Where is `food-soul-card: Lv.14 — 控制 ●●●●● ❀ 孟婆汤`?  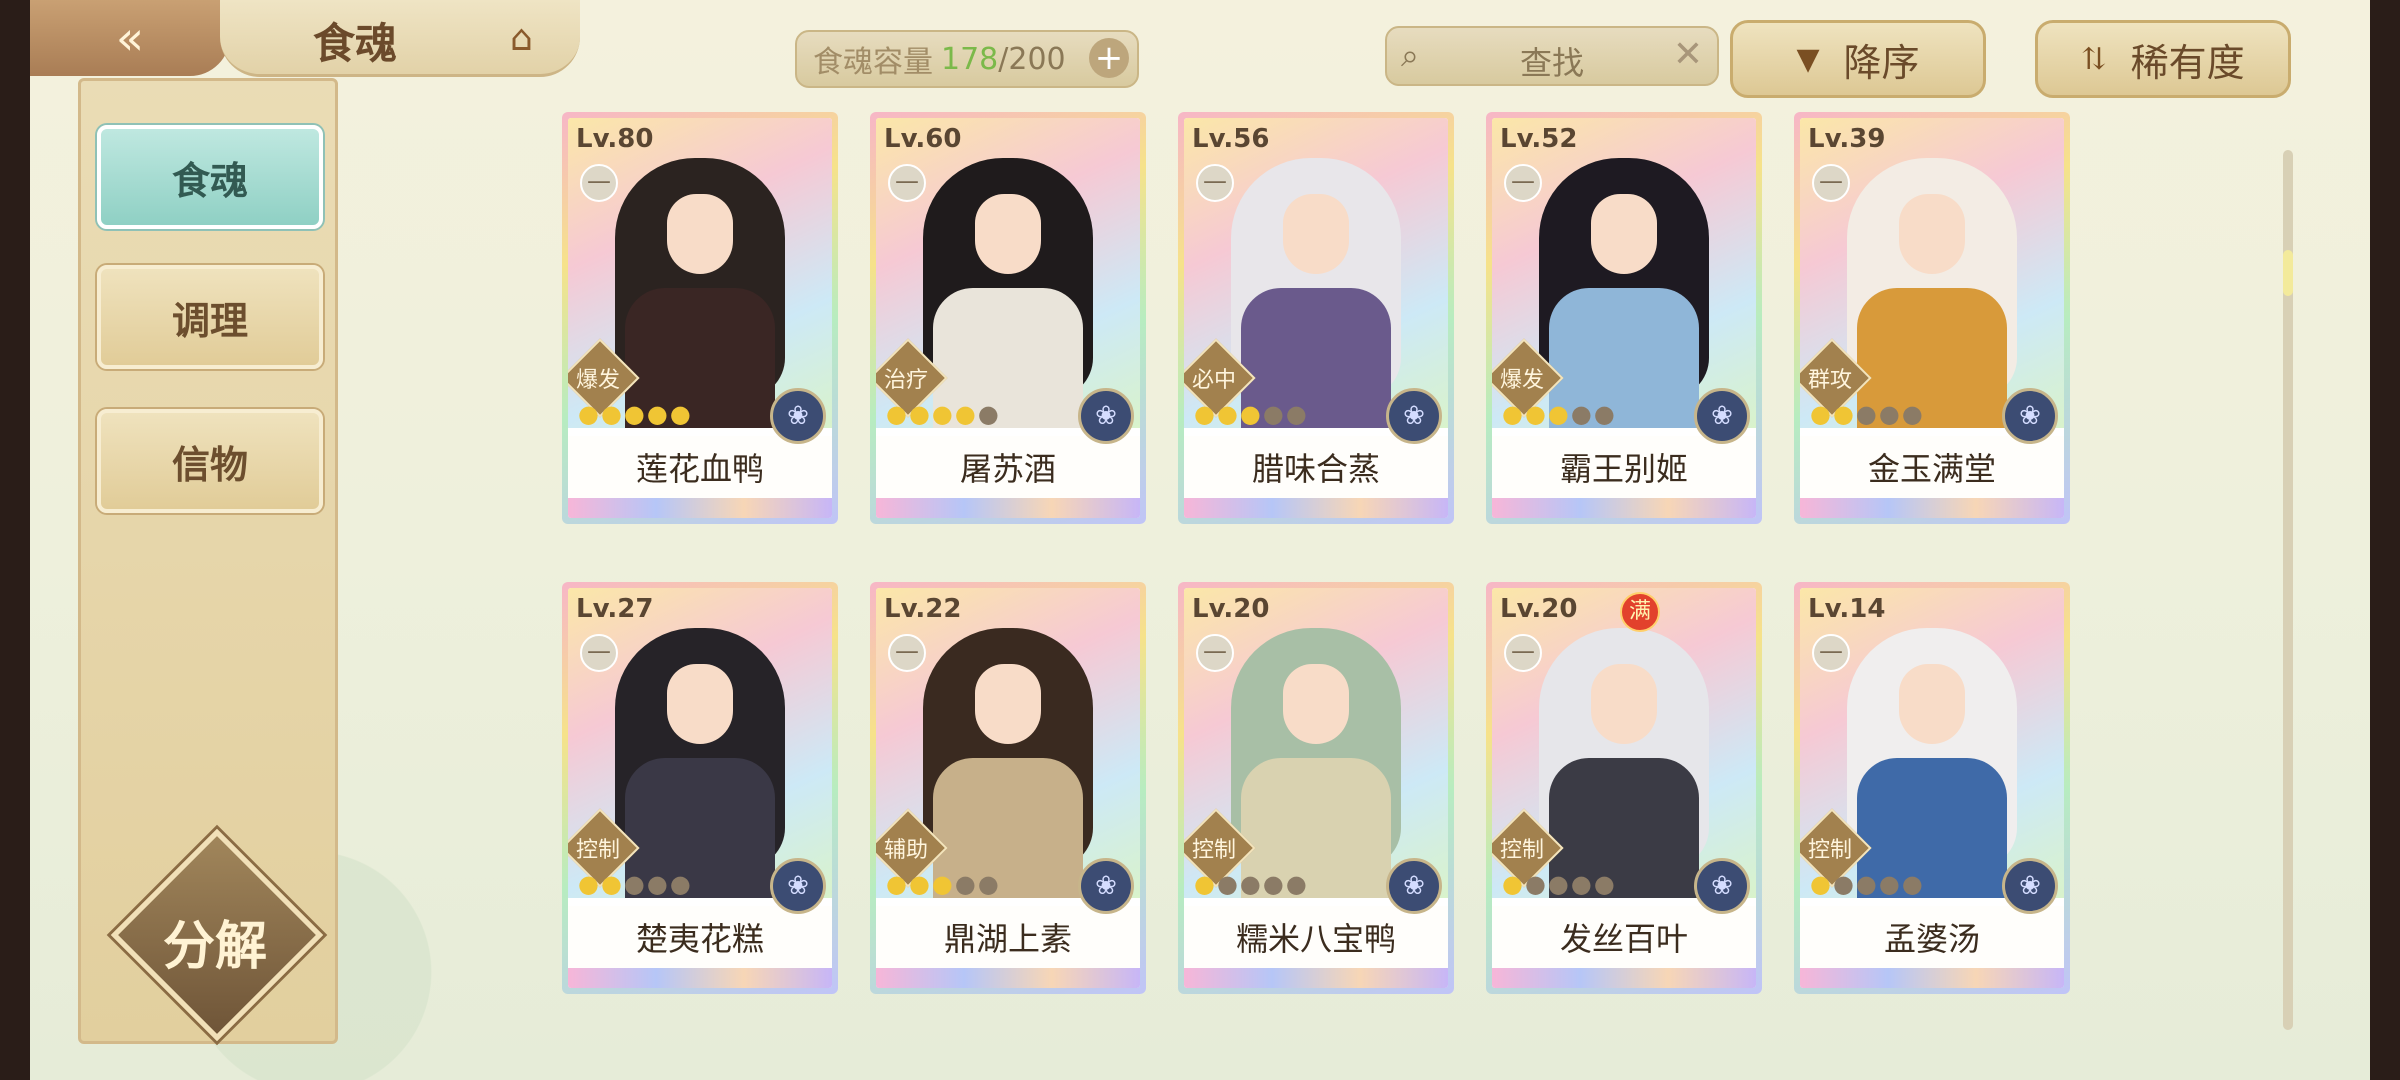
food-soul-card: Lv.14 — 控制 ●●●●● ❀ 孟婆汤 is located at coordinates (1932, 788).